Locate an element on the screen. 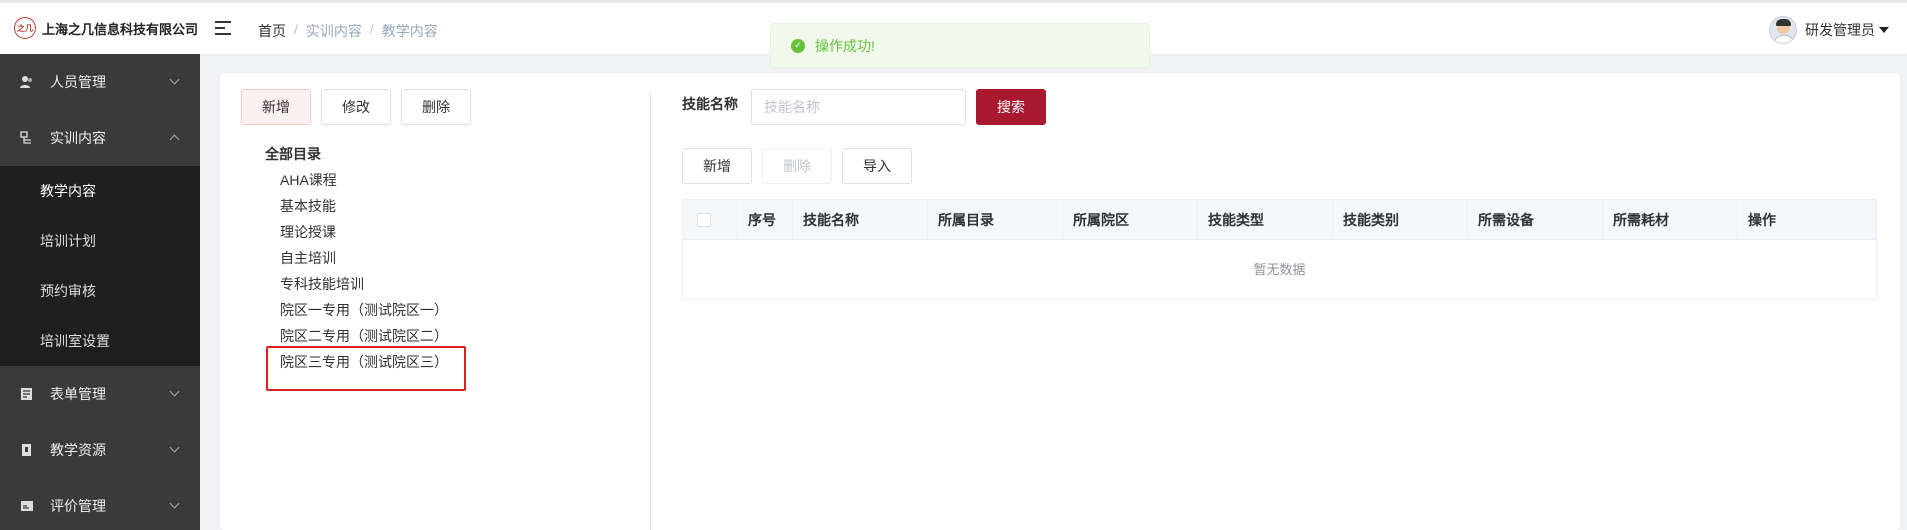 The height and width of the screenshot is (530, 1907). breadcrumb-home: 首页 is located at coordinates (272, 31).